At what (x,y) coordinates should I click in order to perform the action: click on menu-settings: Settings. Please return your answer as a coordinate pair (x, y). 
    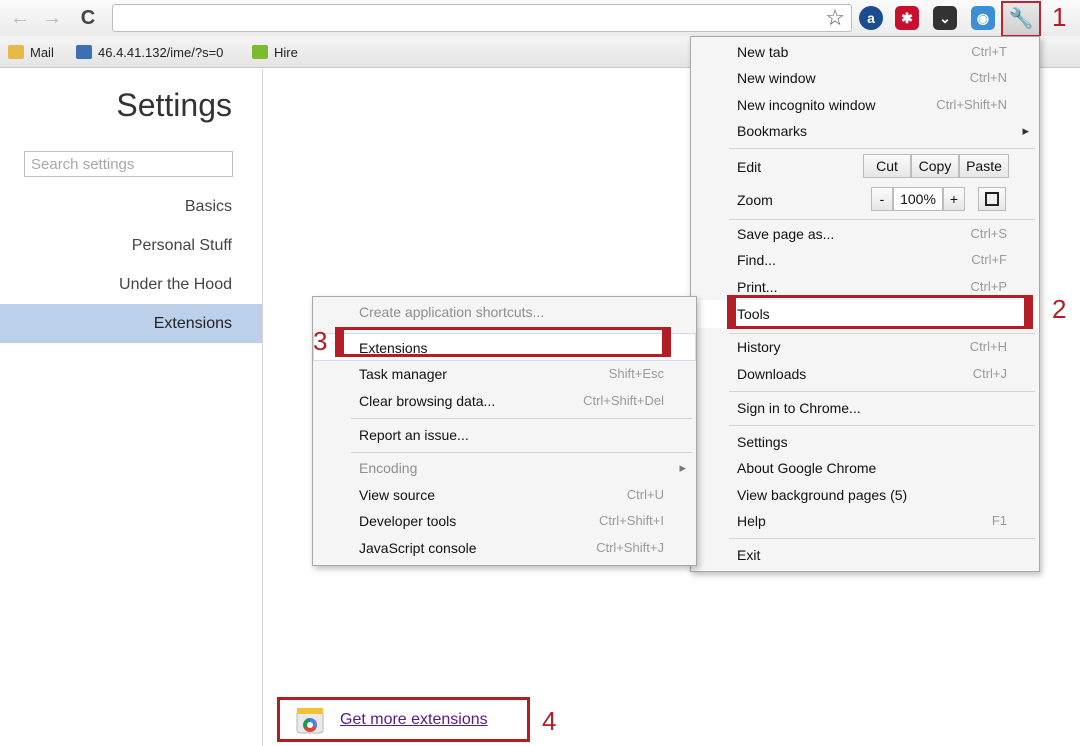
    Looking at the image, I should click on (865, 442).